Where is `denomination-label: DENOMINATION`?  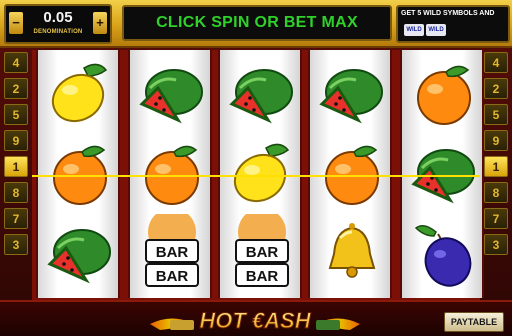 denomination-label: DENOMINATION is located at coordinates (58, 32).